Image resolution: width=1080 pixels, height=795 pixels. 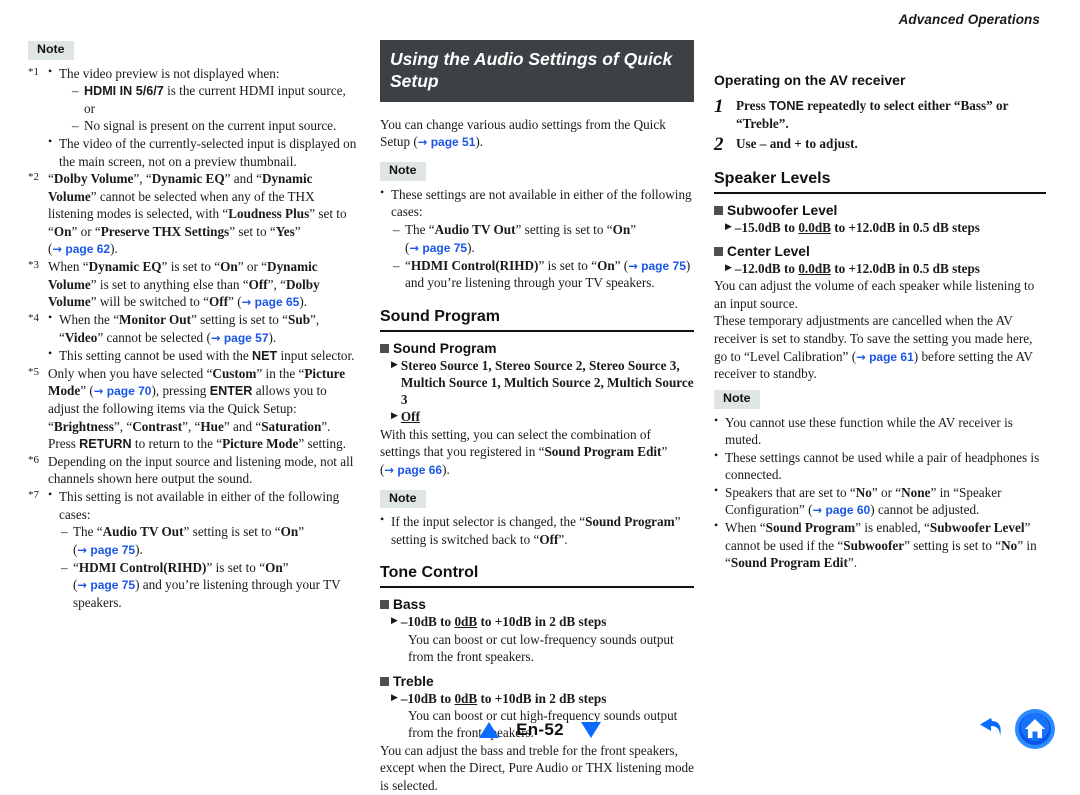 I want to click on home-icon, so click(x=1035, y=731).